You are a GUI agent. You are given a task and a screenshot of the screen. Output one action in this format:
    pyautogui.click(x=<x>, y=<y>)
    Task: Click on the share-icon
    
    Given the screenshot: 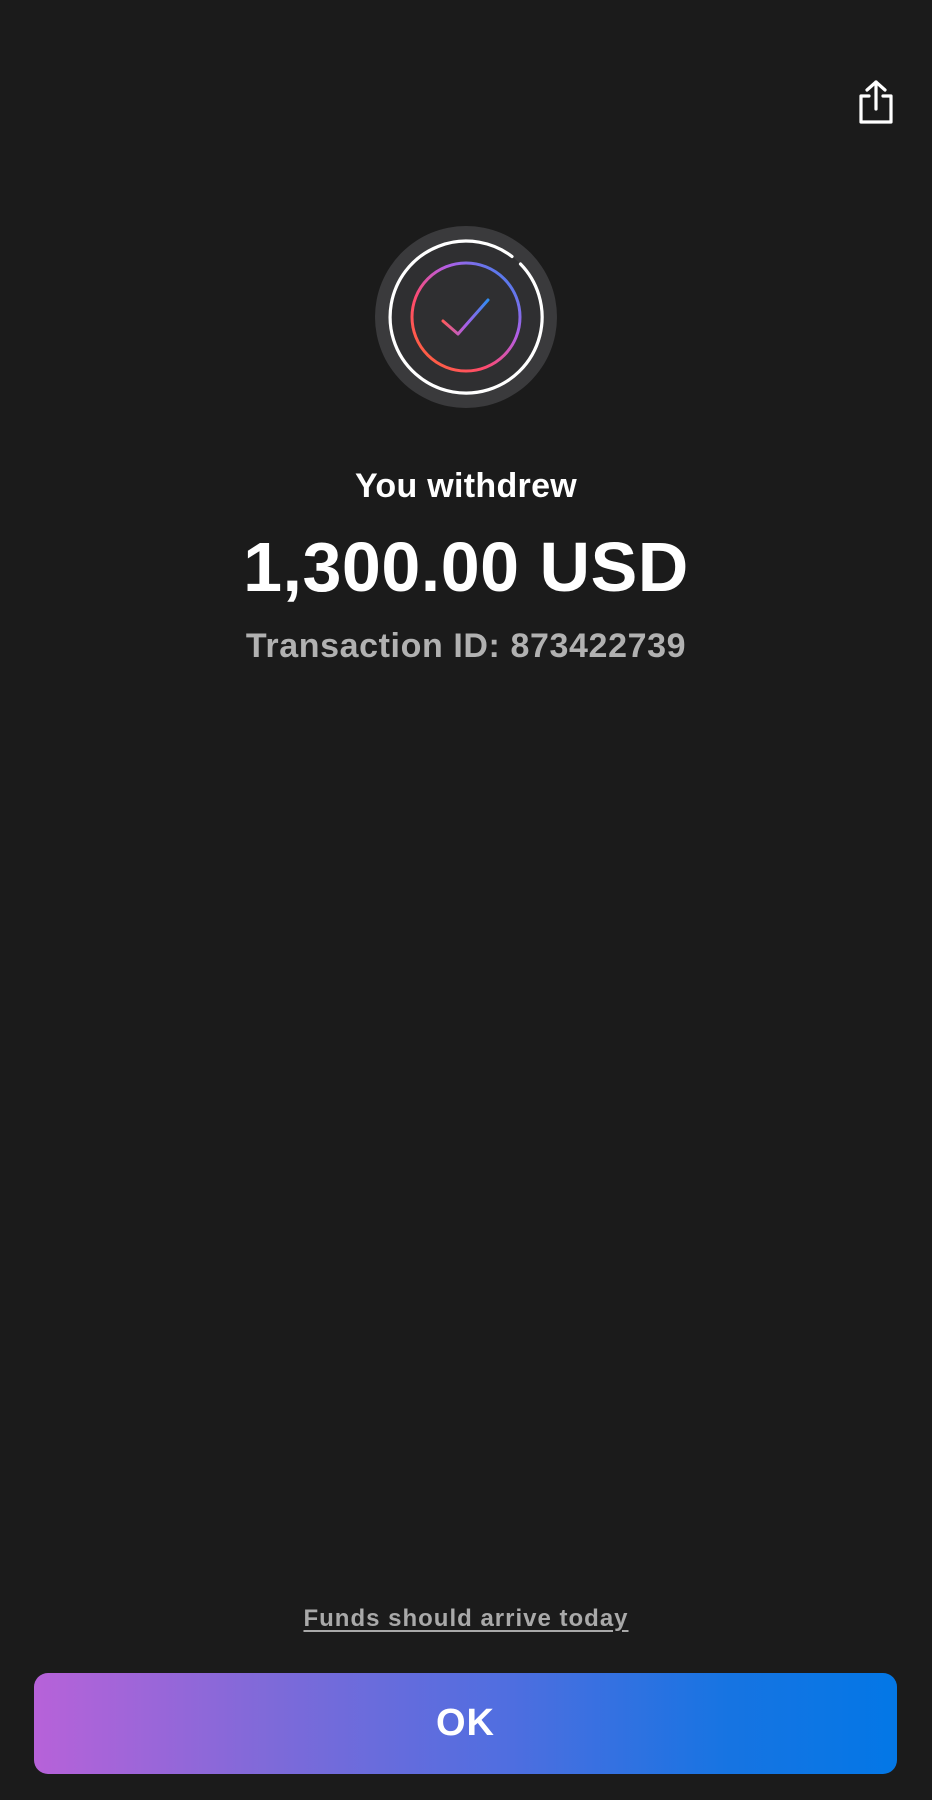 What is the action you would take?
    pyautogui.click(x=876, y=102)
    